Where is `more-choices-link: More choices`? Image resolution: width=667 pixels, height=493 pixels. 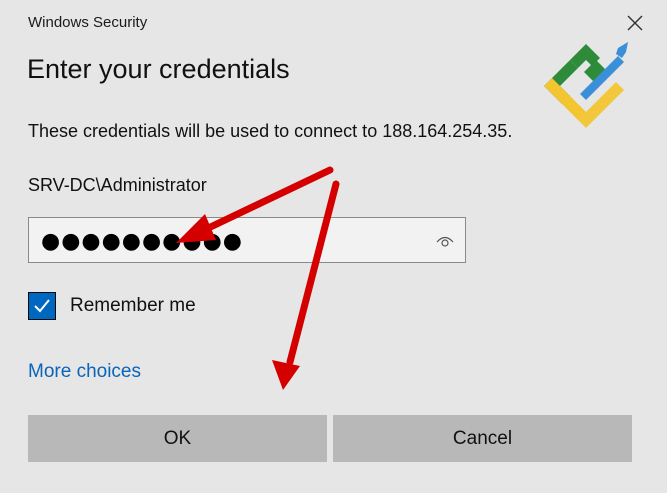
more-choices-link: More choices is located at coordinates (84, 372).